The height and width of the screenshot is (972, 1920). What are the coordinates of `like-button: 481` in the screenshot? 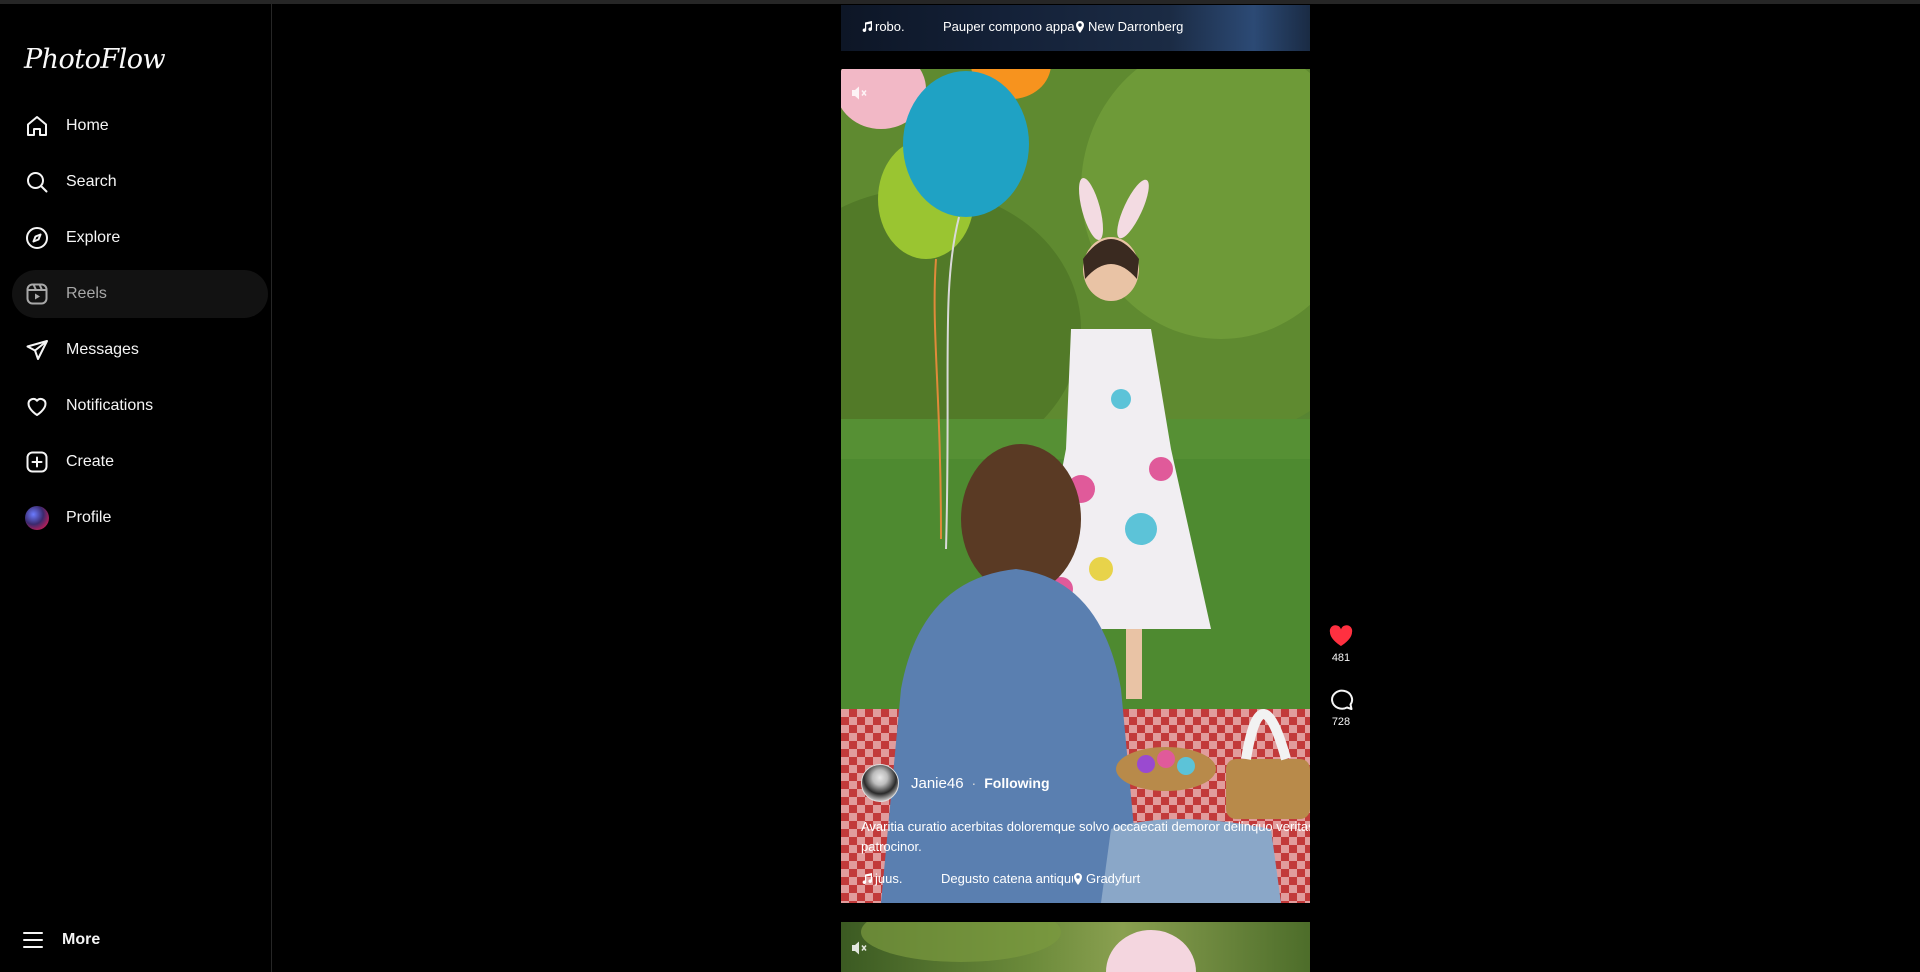 It's located at (1341, 644).